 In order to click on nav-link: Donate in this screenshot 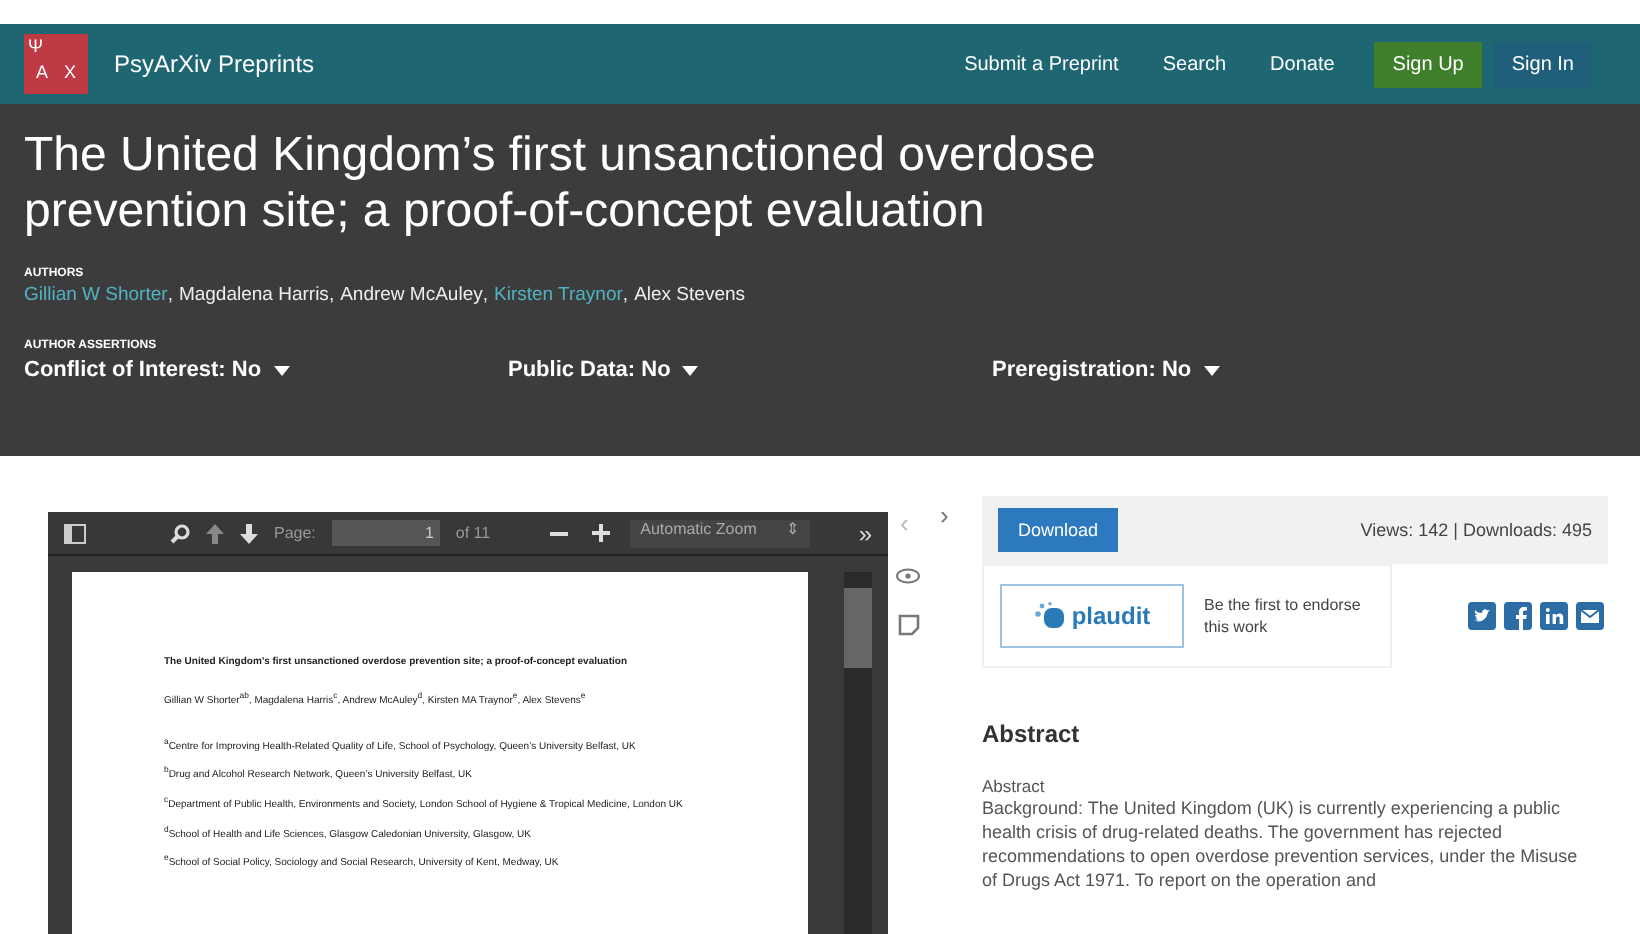, I will do `click(1302, 64)`.